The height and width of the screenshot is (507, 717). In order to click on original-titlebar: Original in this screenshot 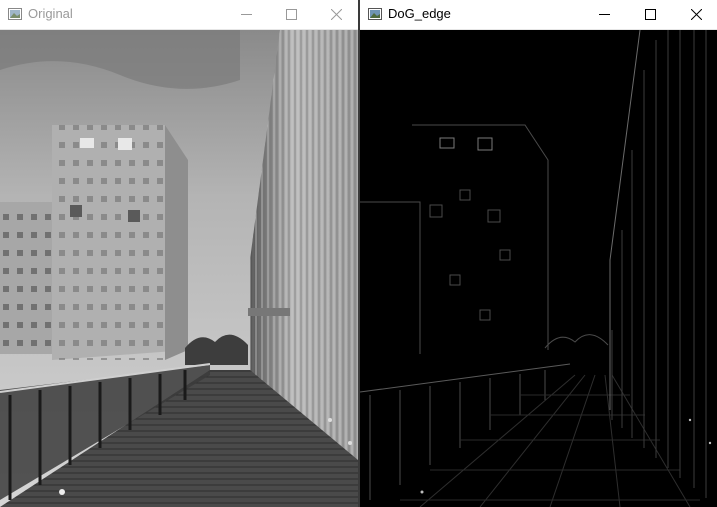, I will do `click(179, 15)`.